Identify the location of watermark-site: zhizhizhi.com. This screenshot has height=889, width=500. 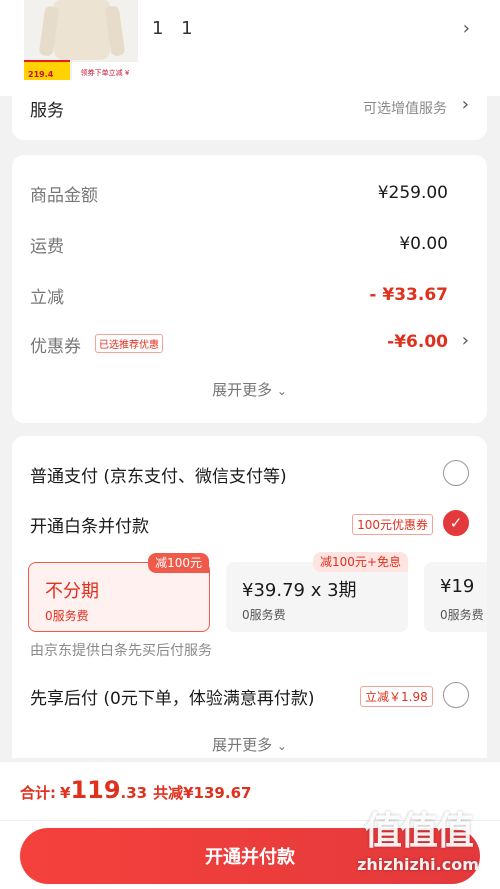
(418, 864).